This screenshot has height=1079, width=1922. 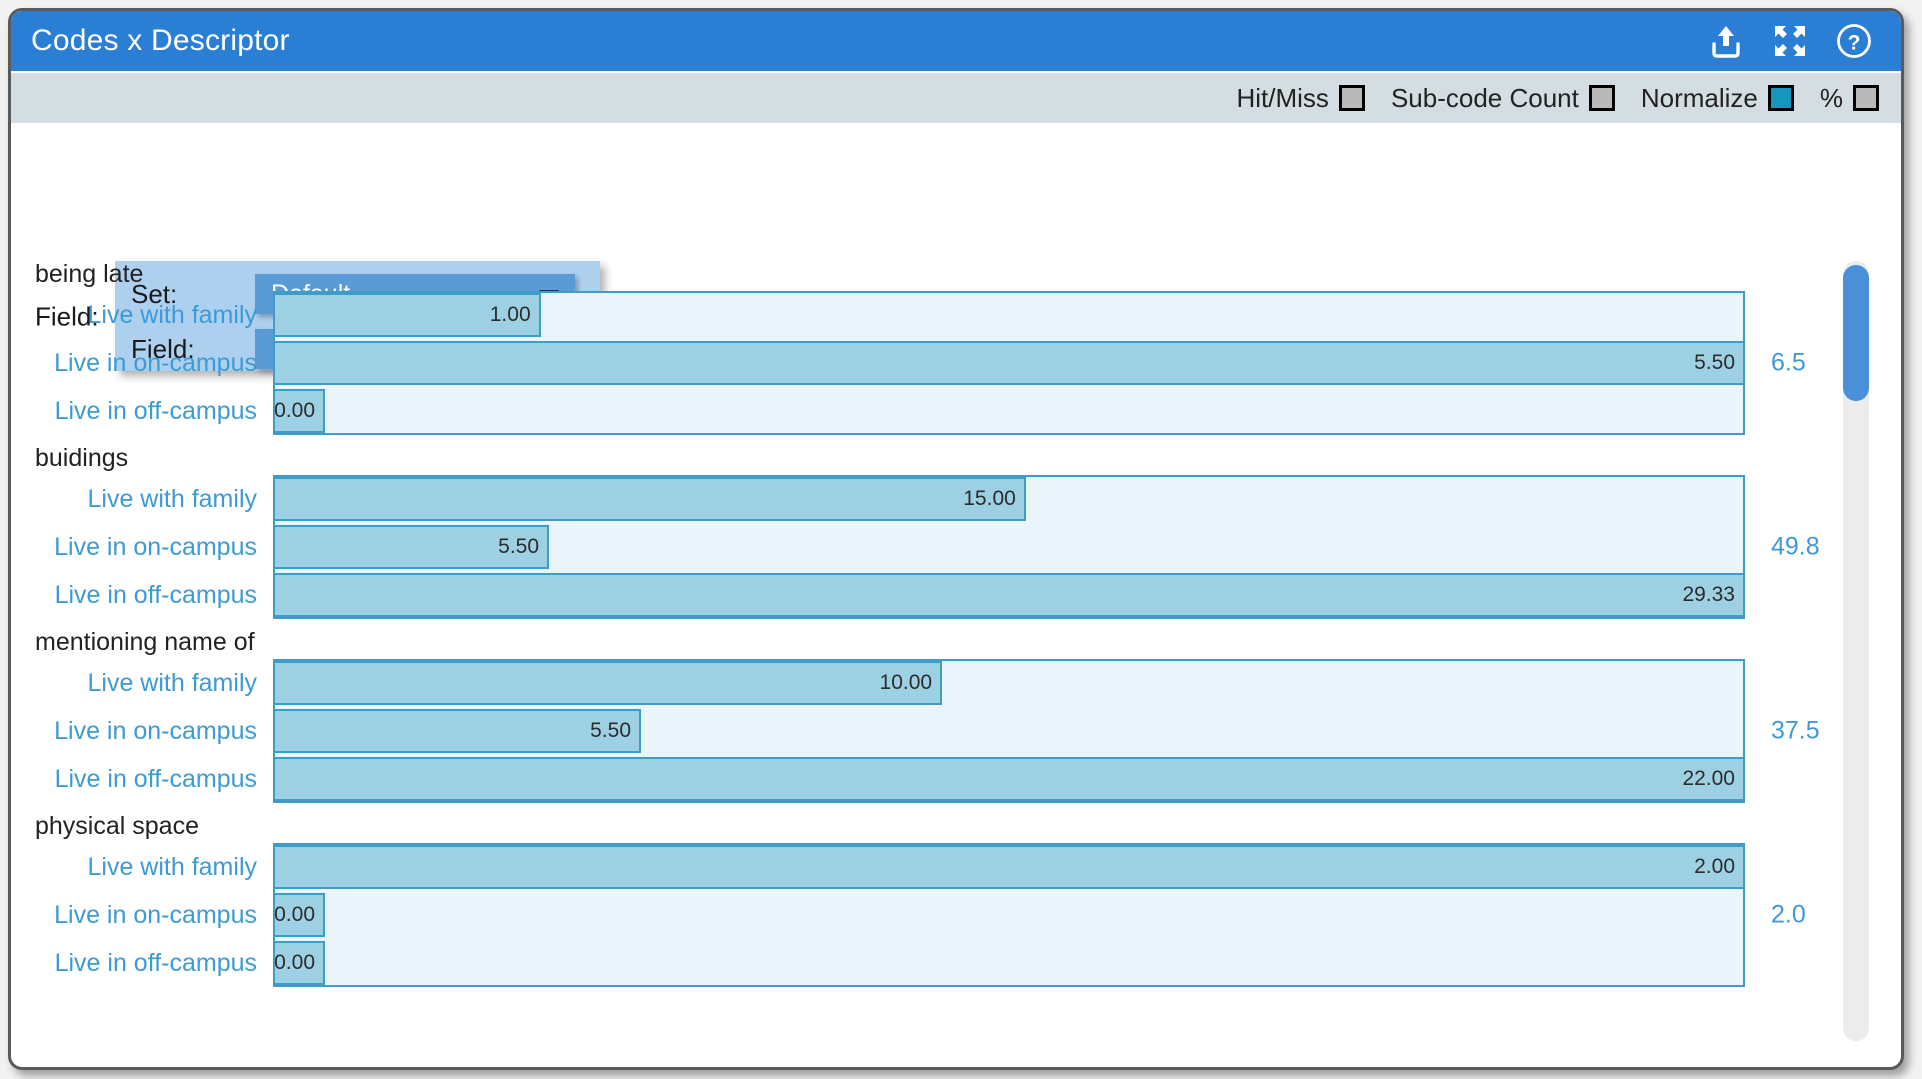 I want to click on option-sub-code-count: Sub-code Count, so click(x=1503, y=98).